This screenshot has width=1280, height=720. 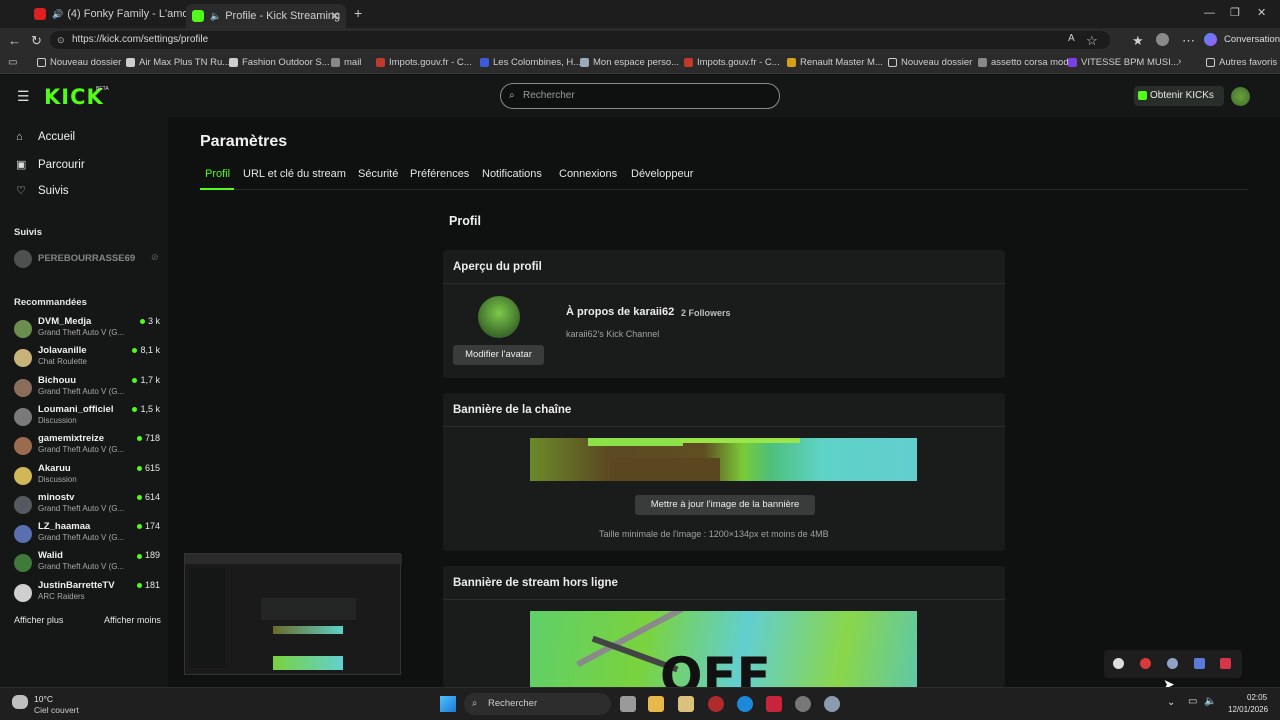 What do you see at coordinates (132, 620) in the screenshot?
I see `show-less-button: Afficher moins` at bounding box center [132, 620].